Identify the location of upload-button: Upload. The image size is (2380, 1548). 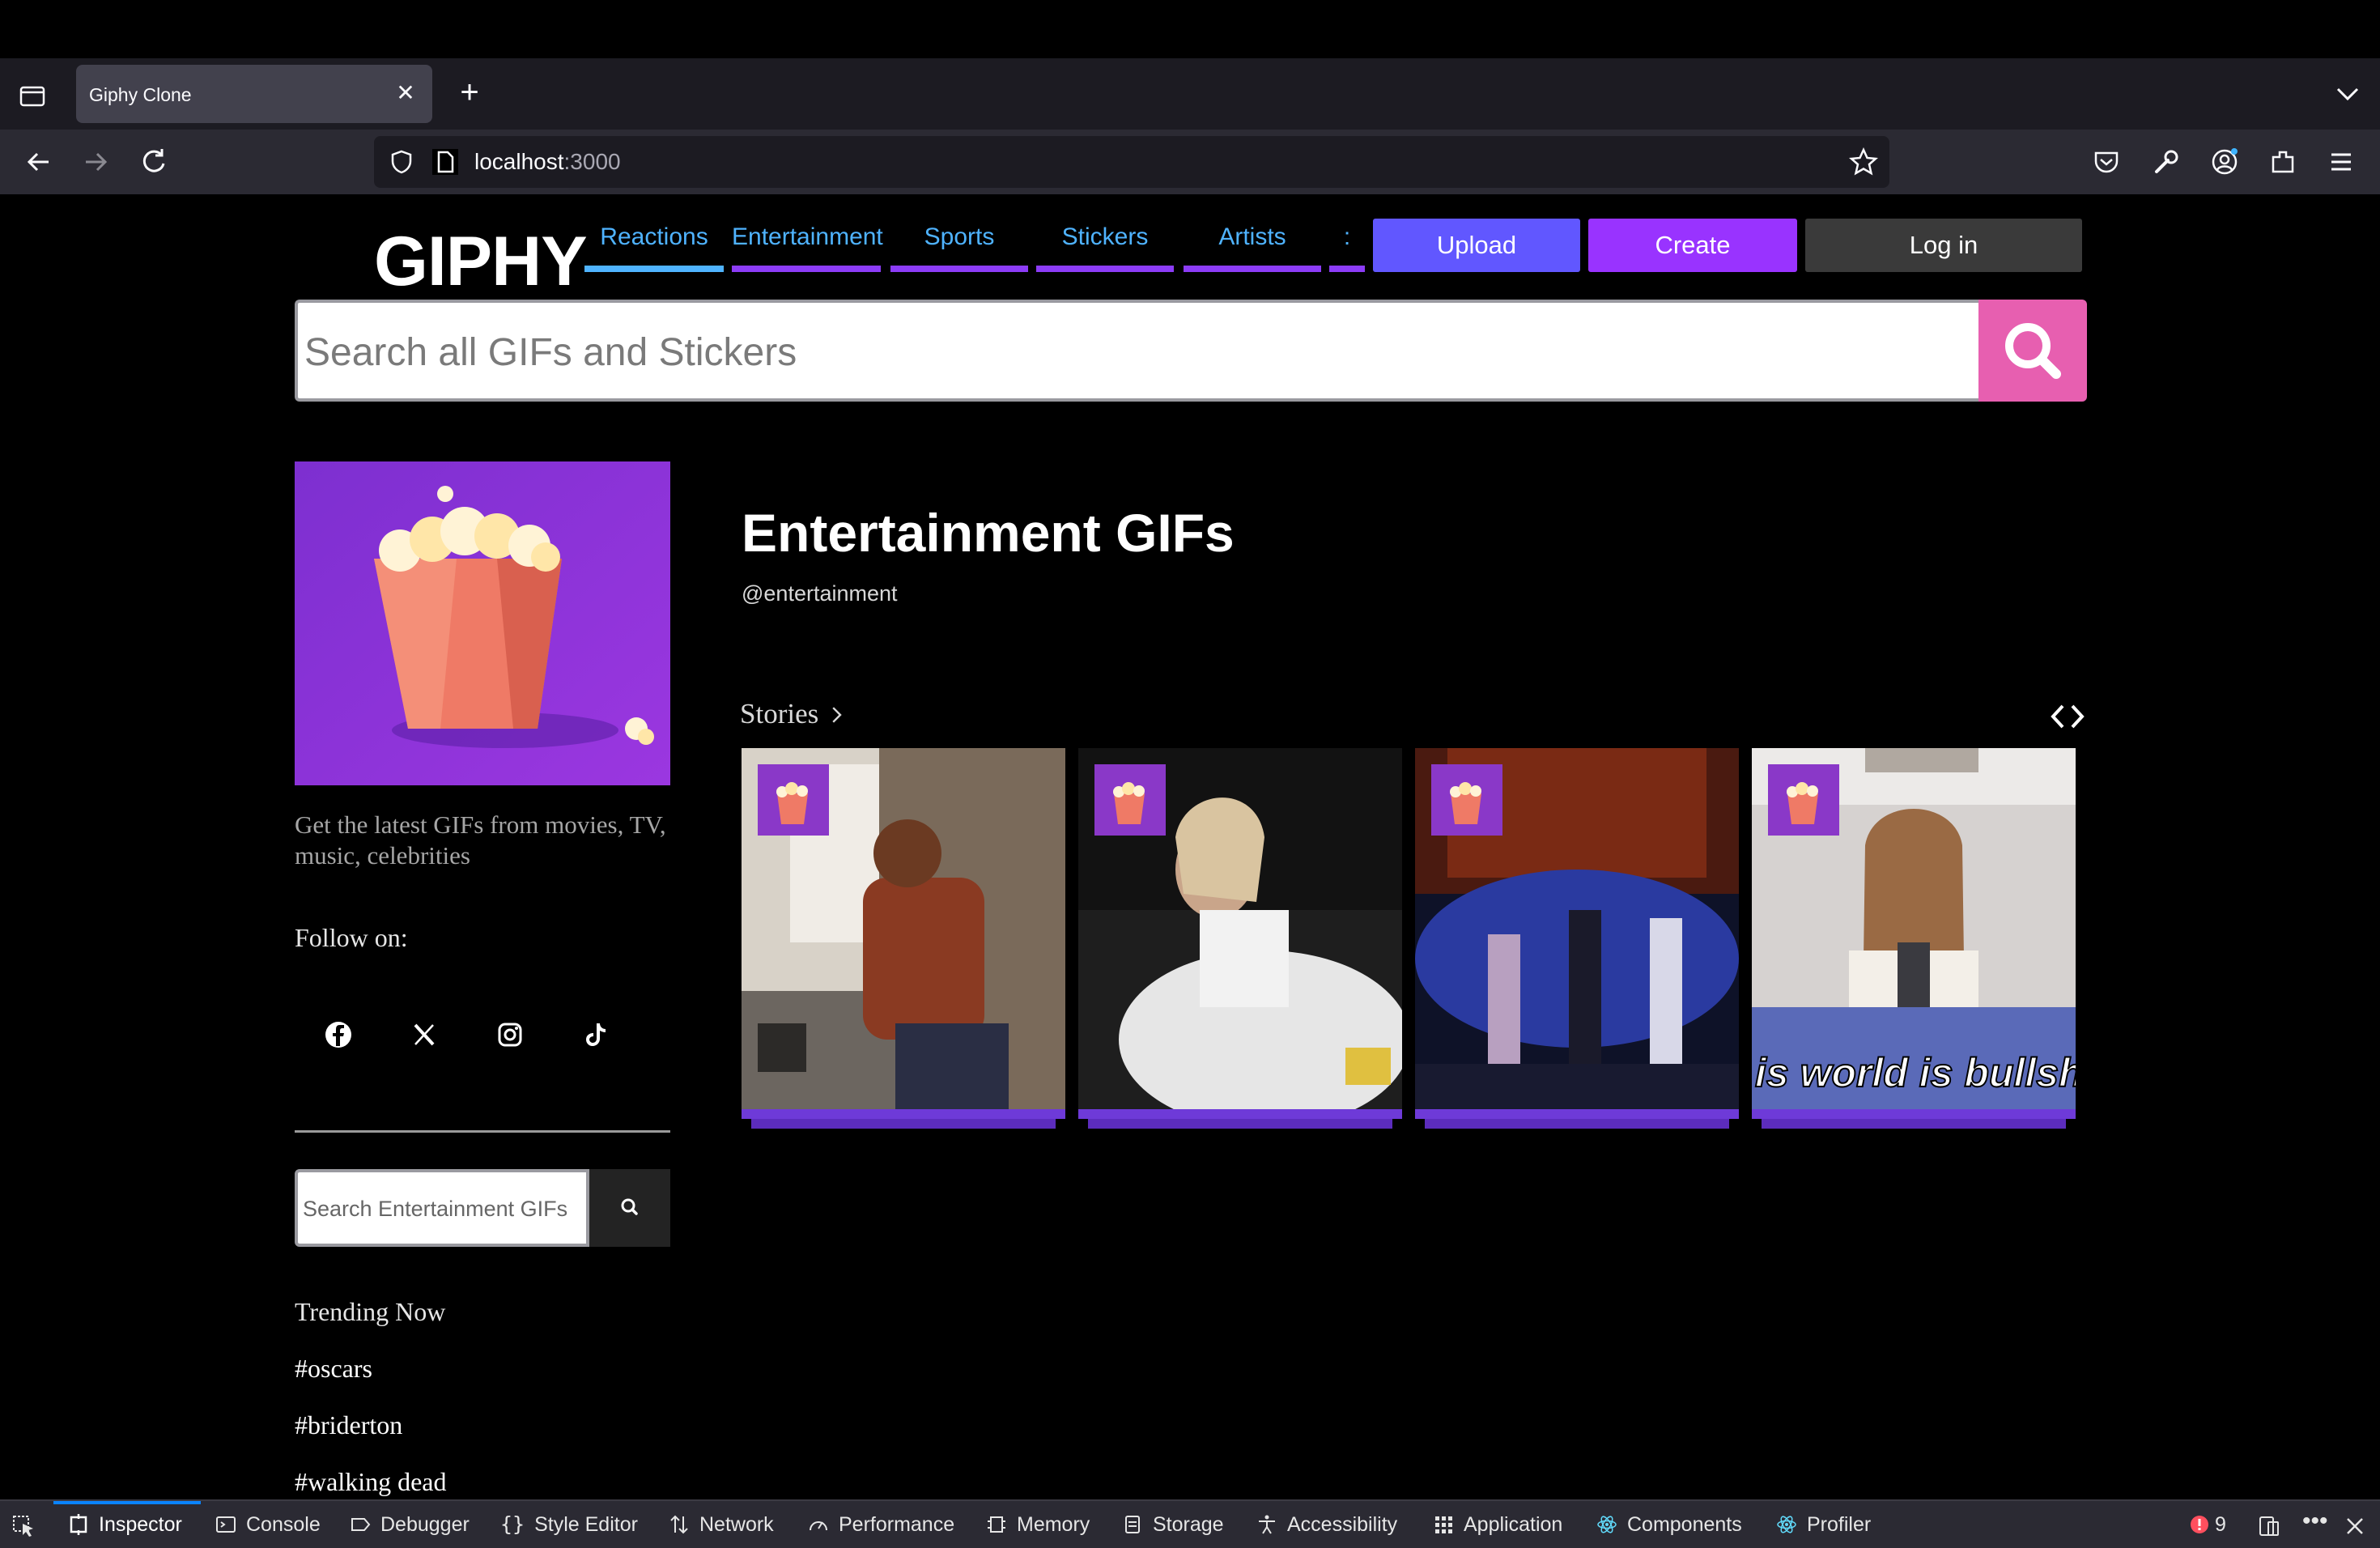
(1476, 245).